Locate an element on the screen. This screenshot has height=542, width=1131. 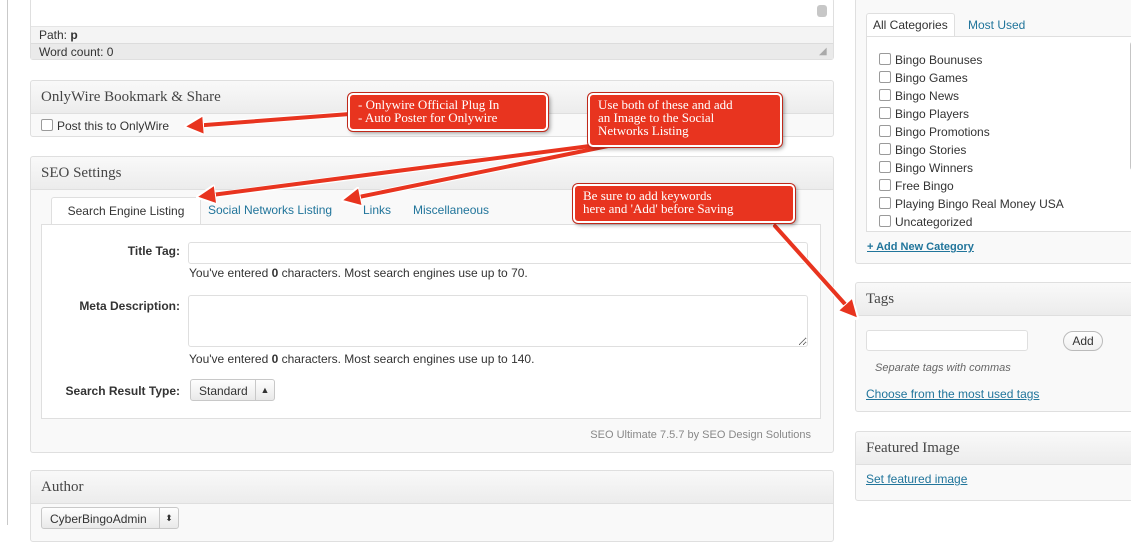
callout-text: - Auto Poster for Onlywire is located at coordinates (428, 117).